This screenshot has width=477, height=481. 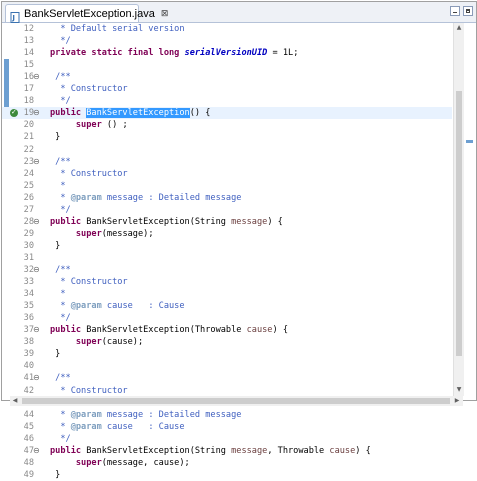 What do you see at coordinates (227, 234) in the screenshot?
I see `code-line: 29 super(message);` at bounding box center [227, 234].